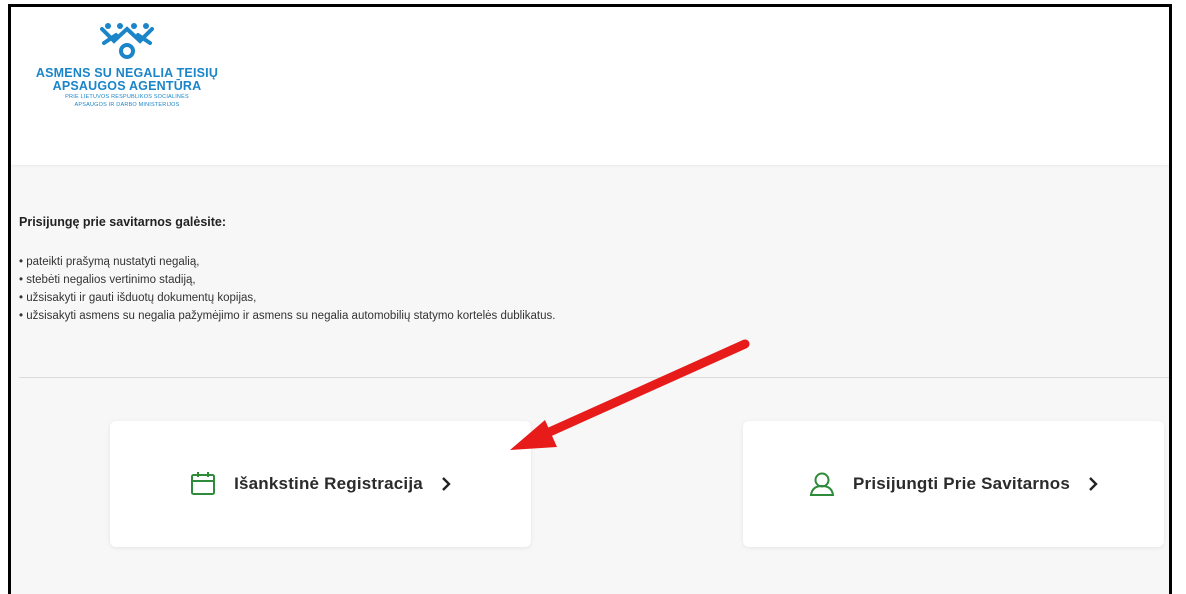 This screenshot has height=594, width=1186. I want to click on user-icon, so click(822, 484).